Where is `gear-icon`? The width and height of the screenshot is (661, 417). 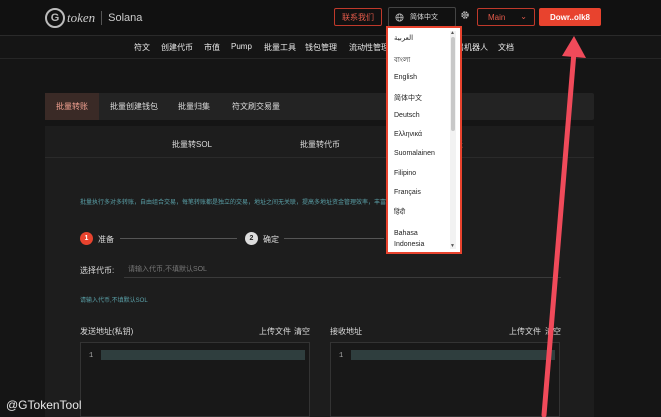
gear-icon is located at coordinates (465, 15).